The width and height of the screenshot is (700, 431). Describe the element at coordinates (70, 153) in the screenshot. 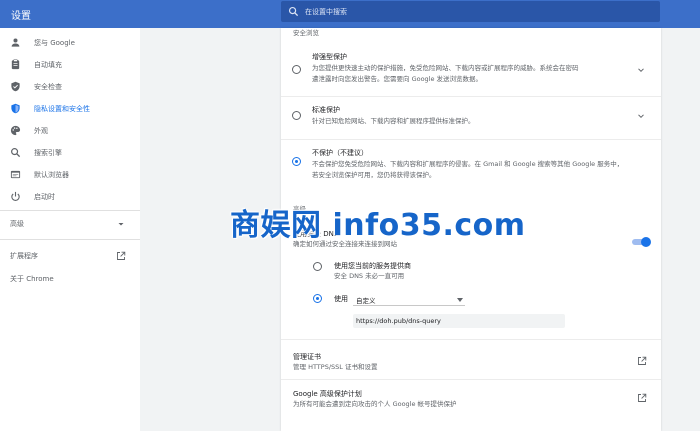

I see `sidebar-item-search-engine: 搜索引擎` at that location.